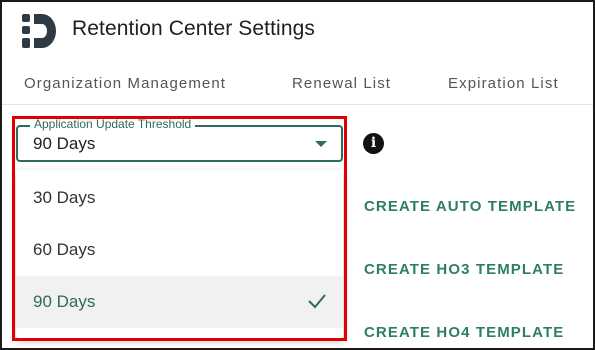  Describe the element at coordinates (341, 83) in the screenshot. I see `tab-renewal-list: Renewal List` at that location.